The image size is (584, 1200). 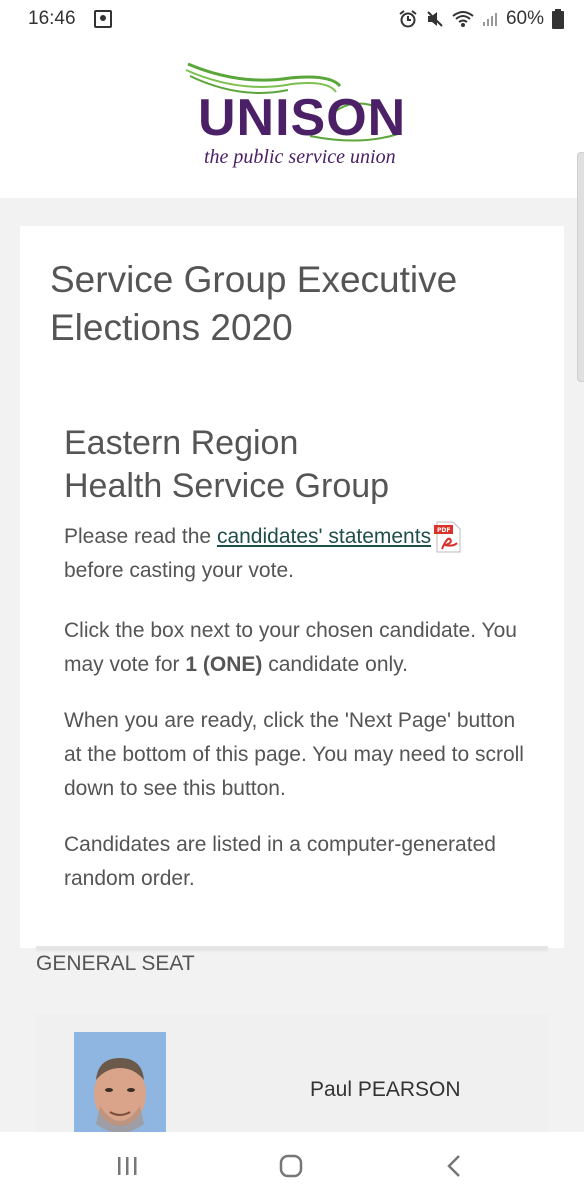 What do you see at coordinates (179, 570) in the screenshot?
I see `read-suffix: before casting your vote.` at bounding box center [179, 570].